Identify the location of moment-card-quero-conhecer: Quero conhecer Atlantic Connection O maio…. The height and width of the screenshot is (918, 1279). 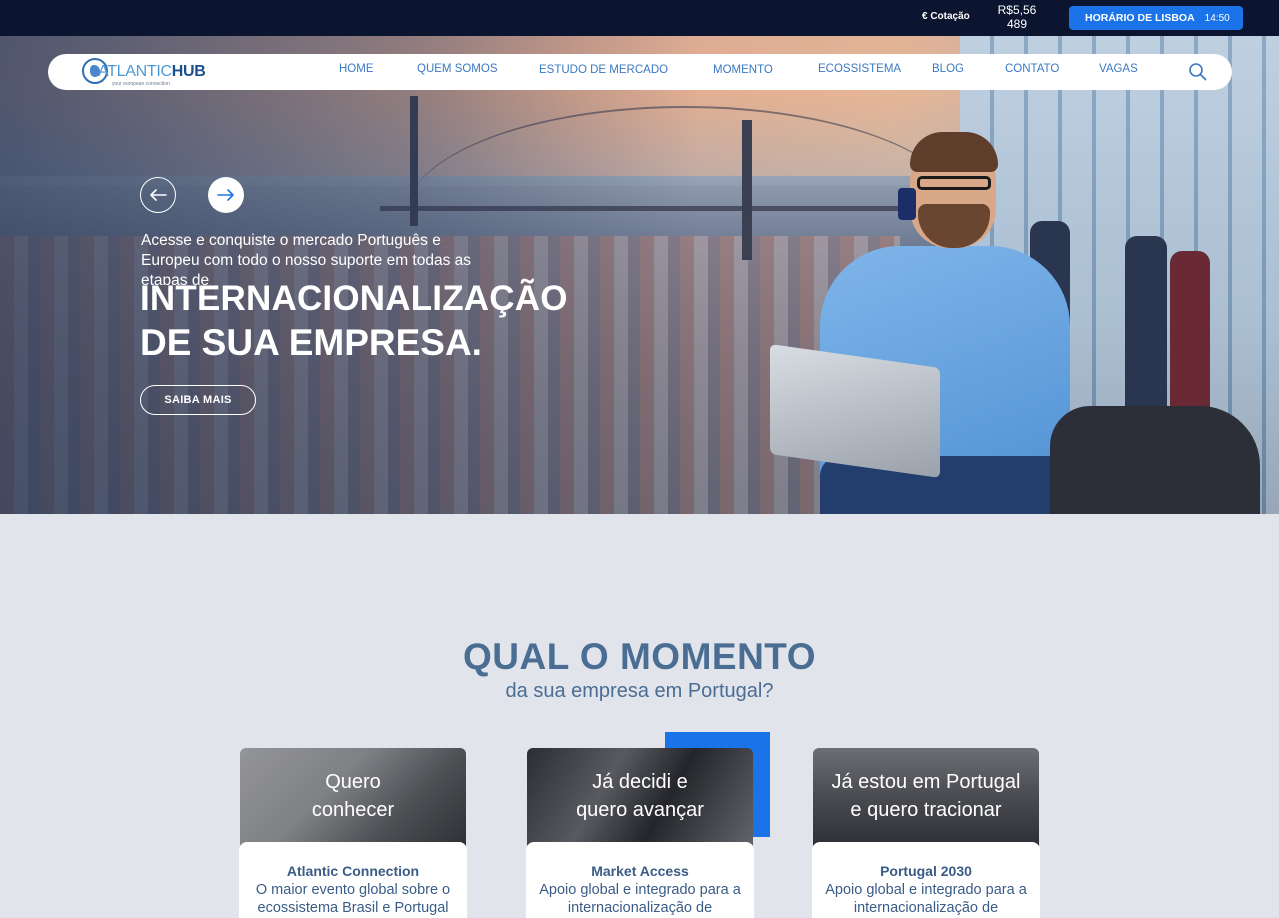
(353, 833).